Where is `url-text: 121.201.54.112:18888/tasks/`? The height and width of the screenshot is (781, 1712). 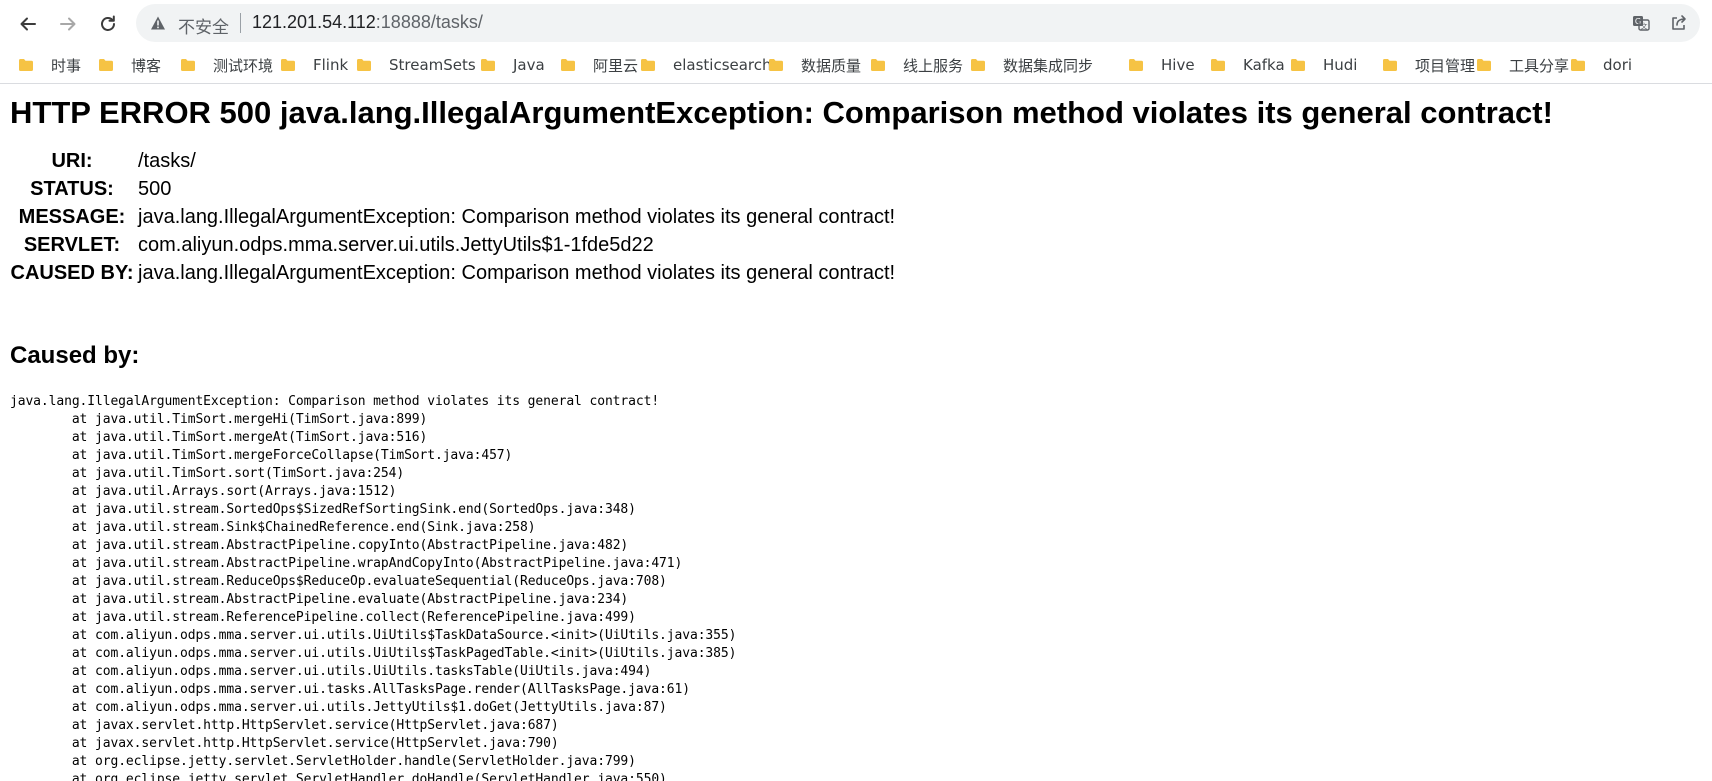
url-text: 121.201.54.112:18888/tasks/ is located at coordinates (367, 22).